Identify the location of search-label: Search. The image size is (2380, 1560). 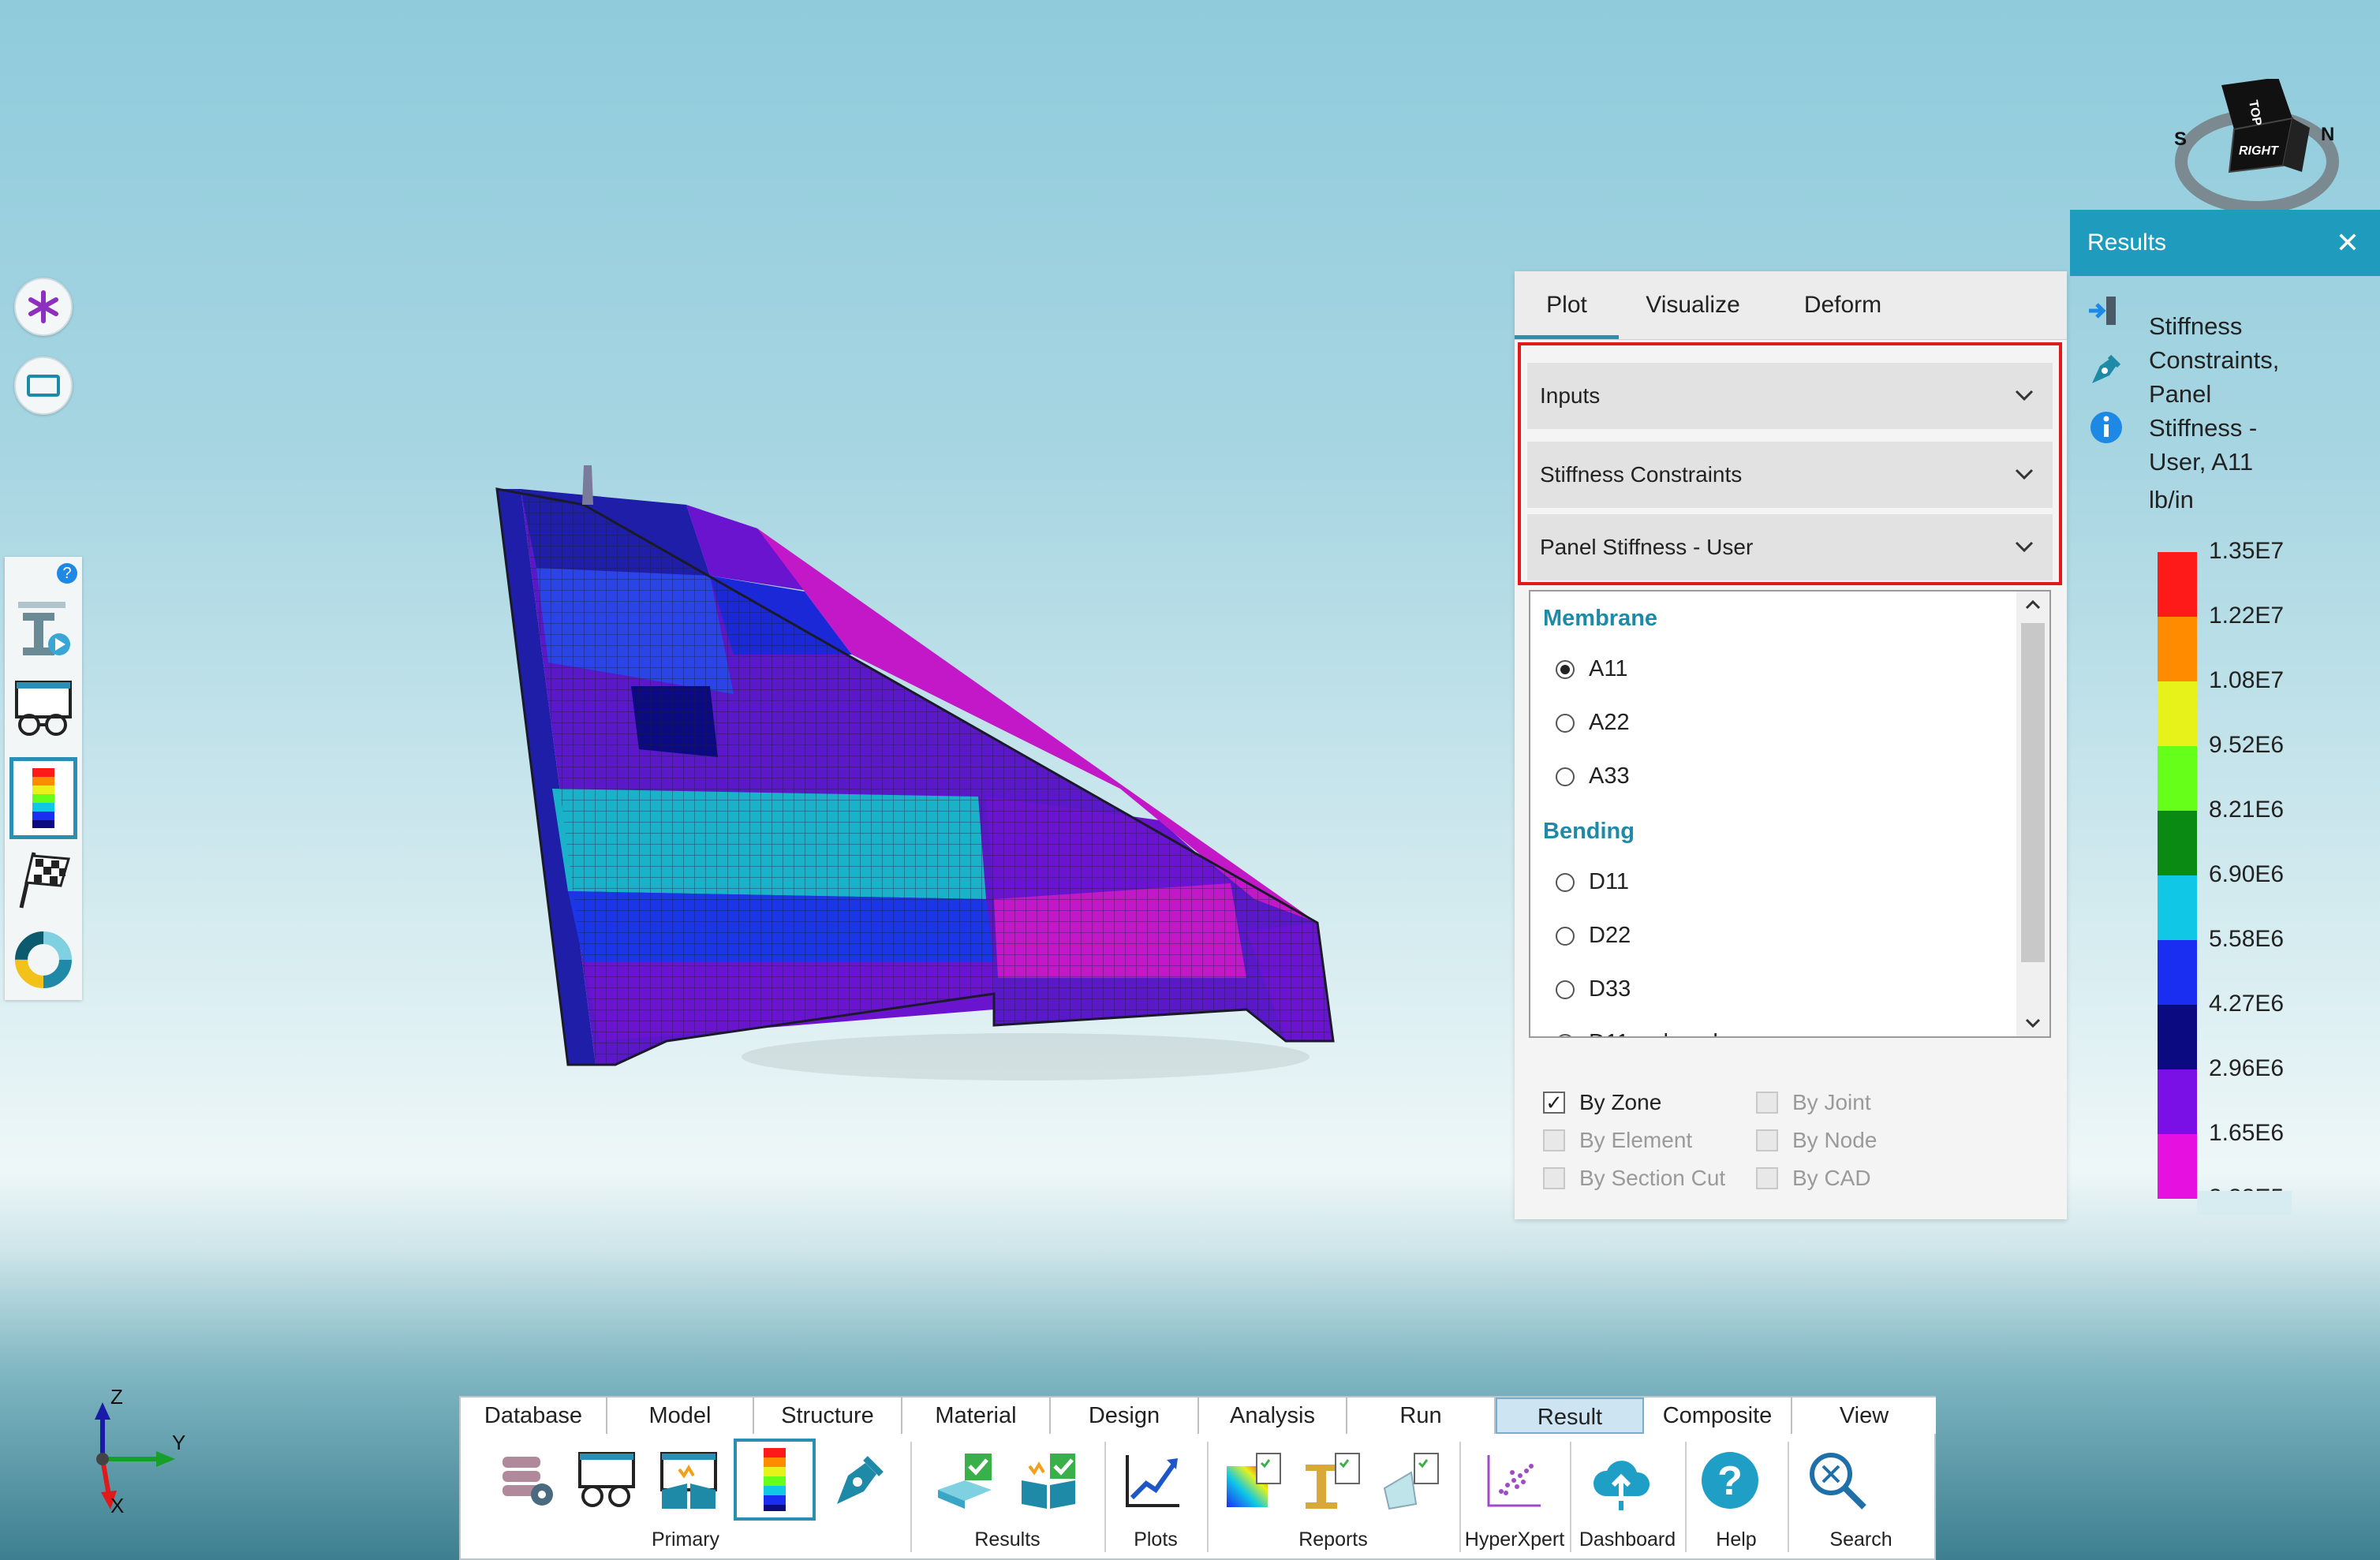
(1860, 1539).